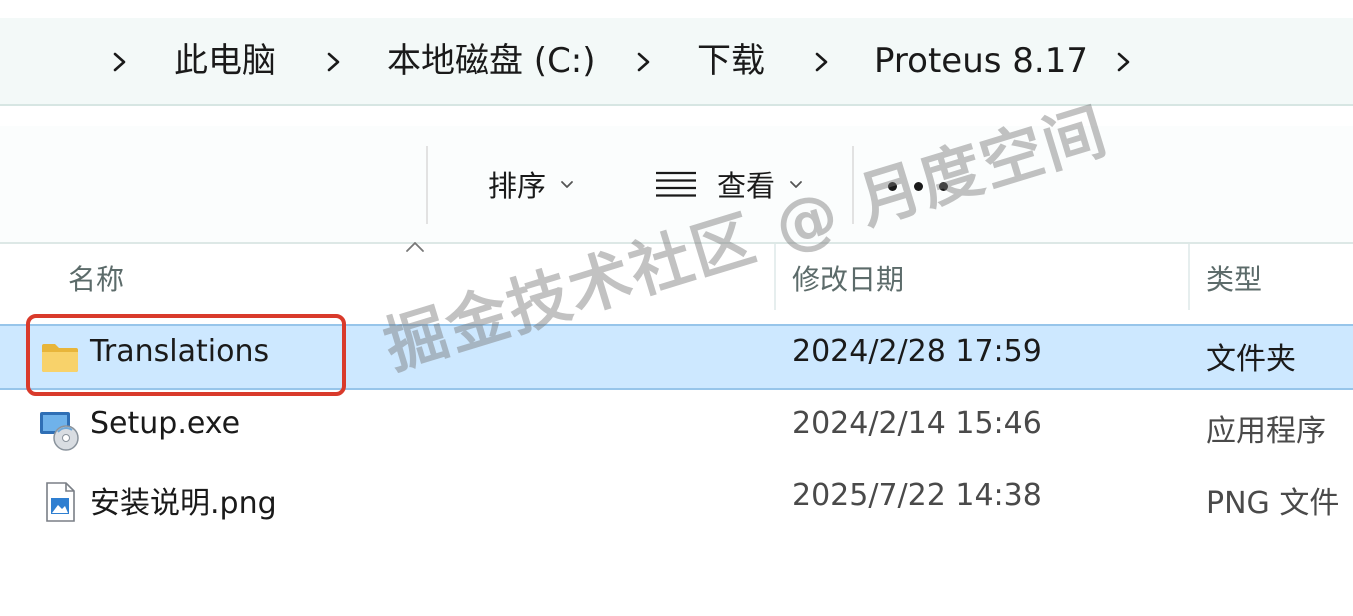 This screenshot has height=616, width=1353. What do you see at coordinates (1266, 431) in the screenshot?
I see `file-type: 应用程序` at bounding box center [1266, 431].